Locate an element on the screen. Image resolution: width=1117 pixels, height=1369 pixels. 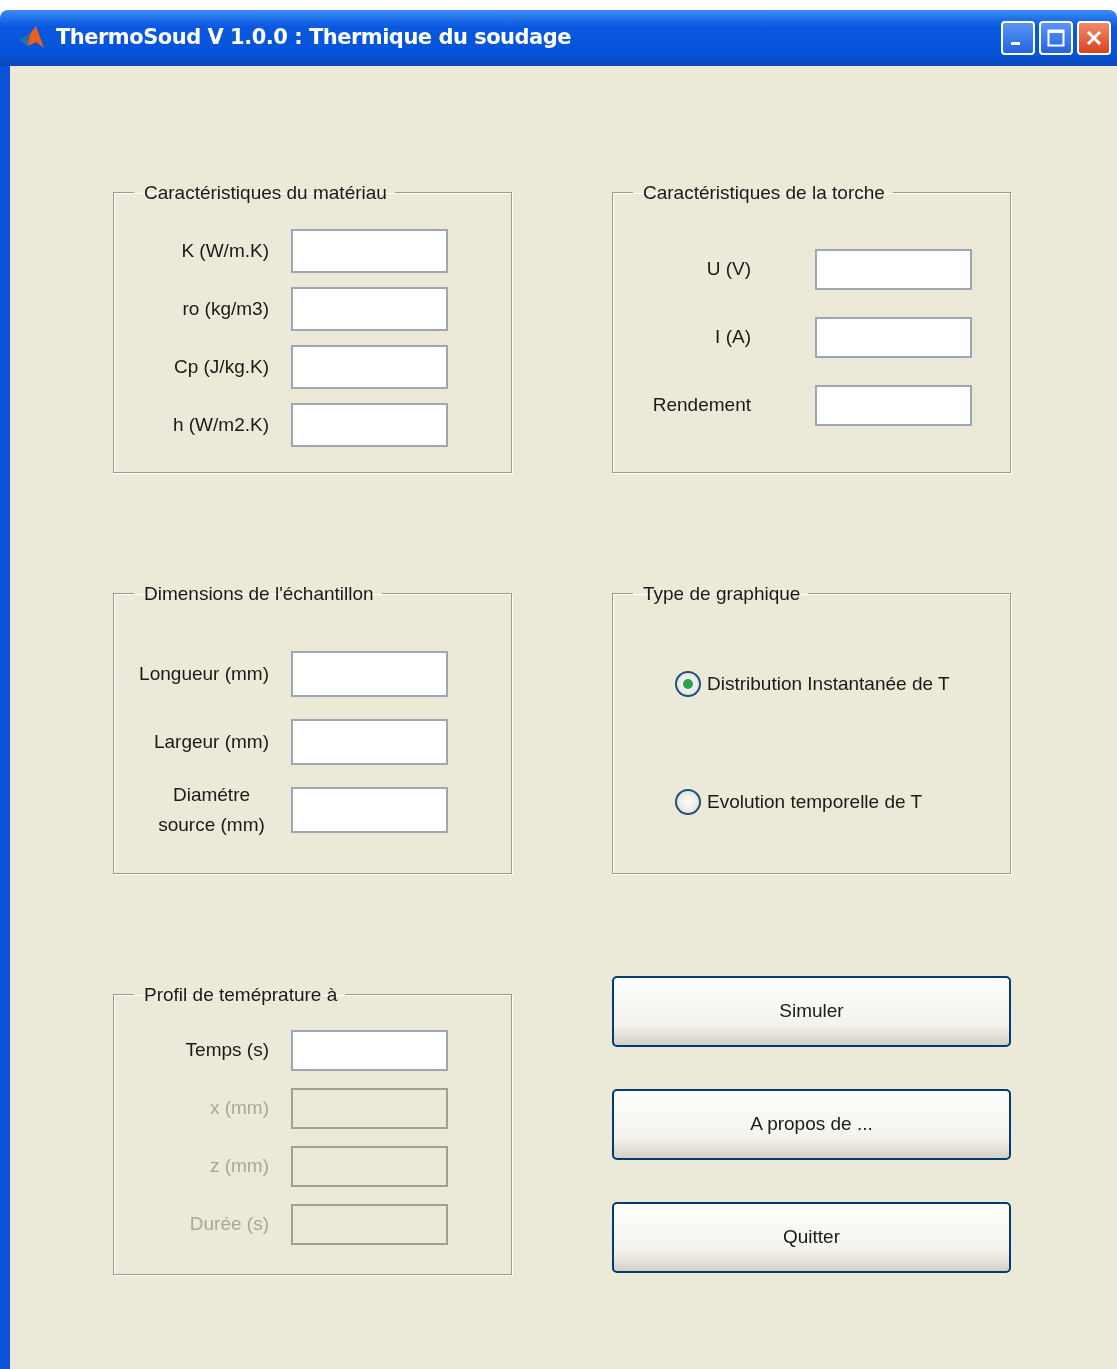
push-button: Simuler is located at coordinates (811, 1011).